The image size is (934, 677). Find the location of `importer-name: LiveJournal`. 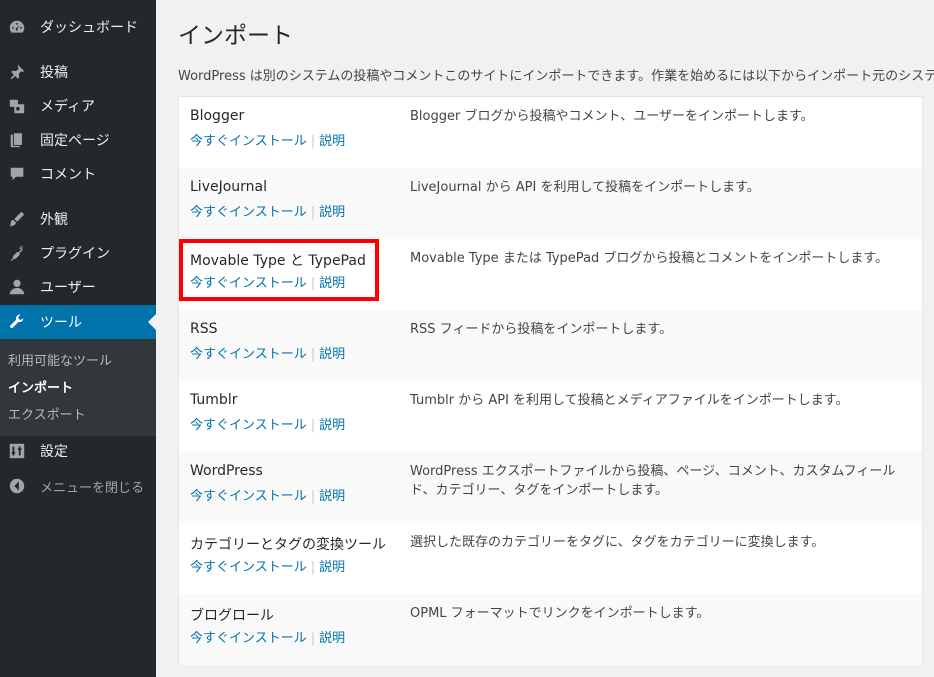

importer-name: LiveJournal is located at coordinates (229, 187).